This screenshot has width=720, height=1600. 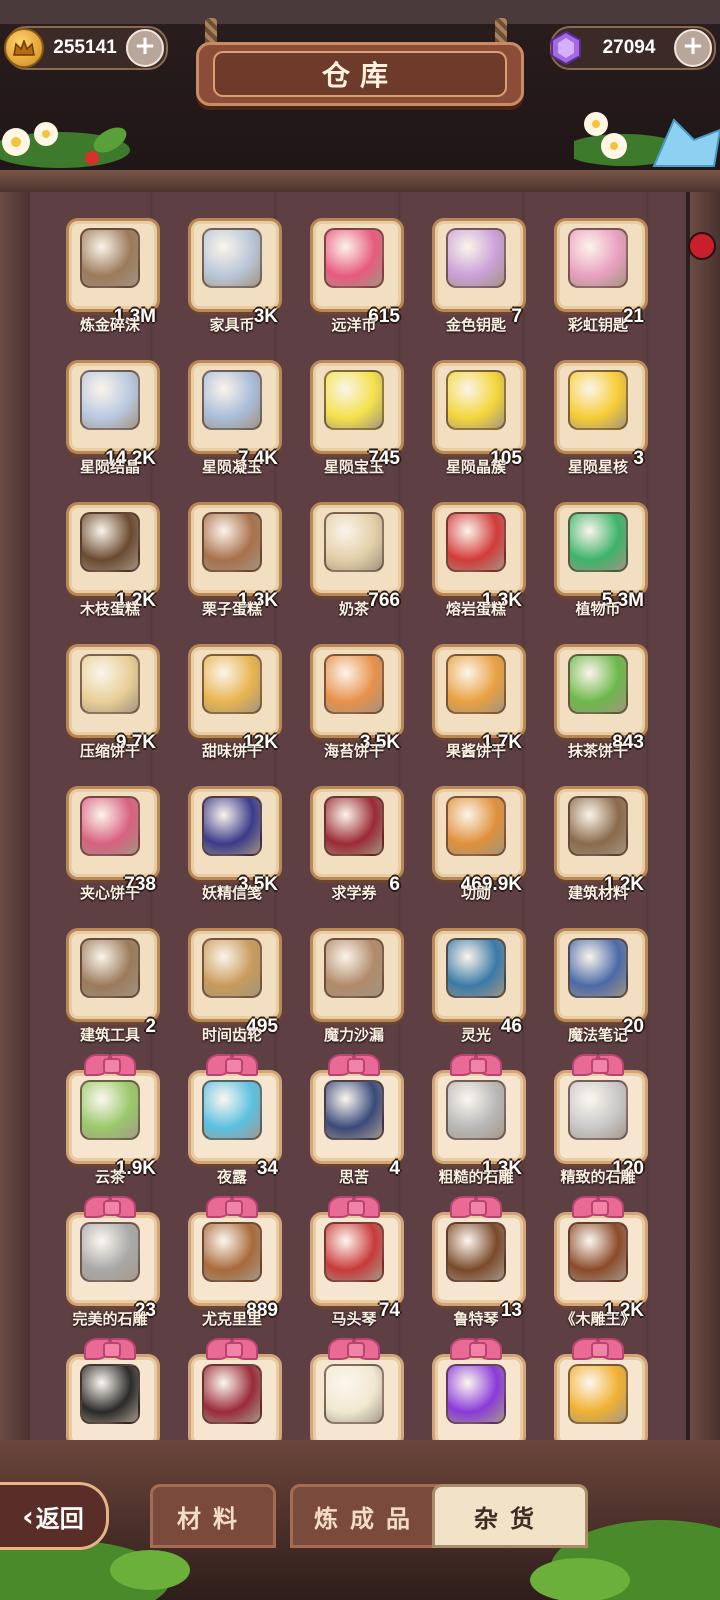 I want to click on title-sign: 仓库, so click(x=360, y=74).